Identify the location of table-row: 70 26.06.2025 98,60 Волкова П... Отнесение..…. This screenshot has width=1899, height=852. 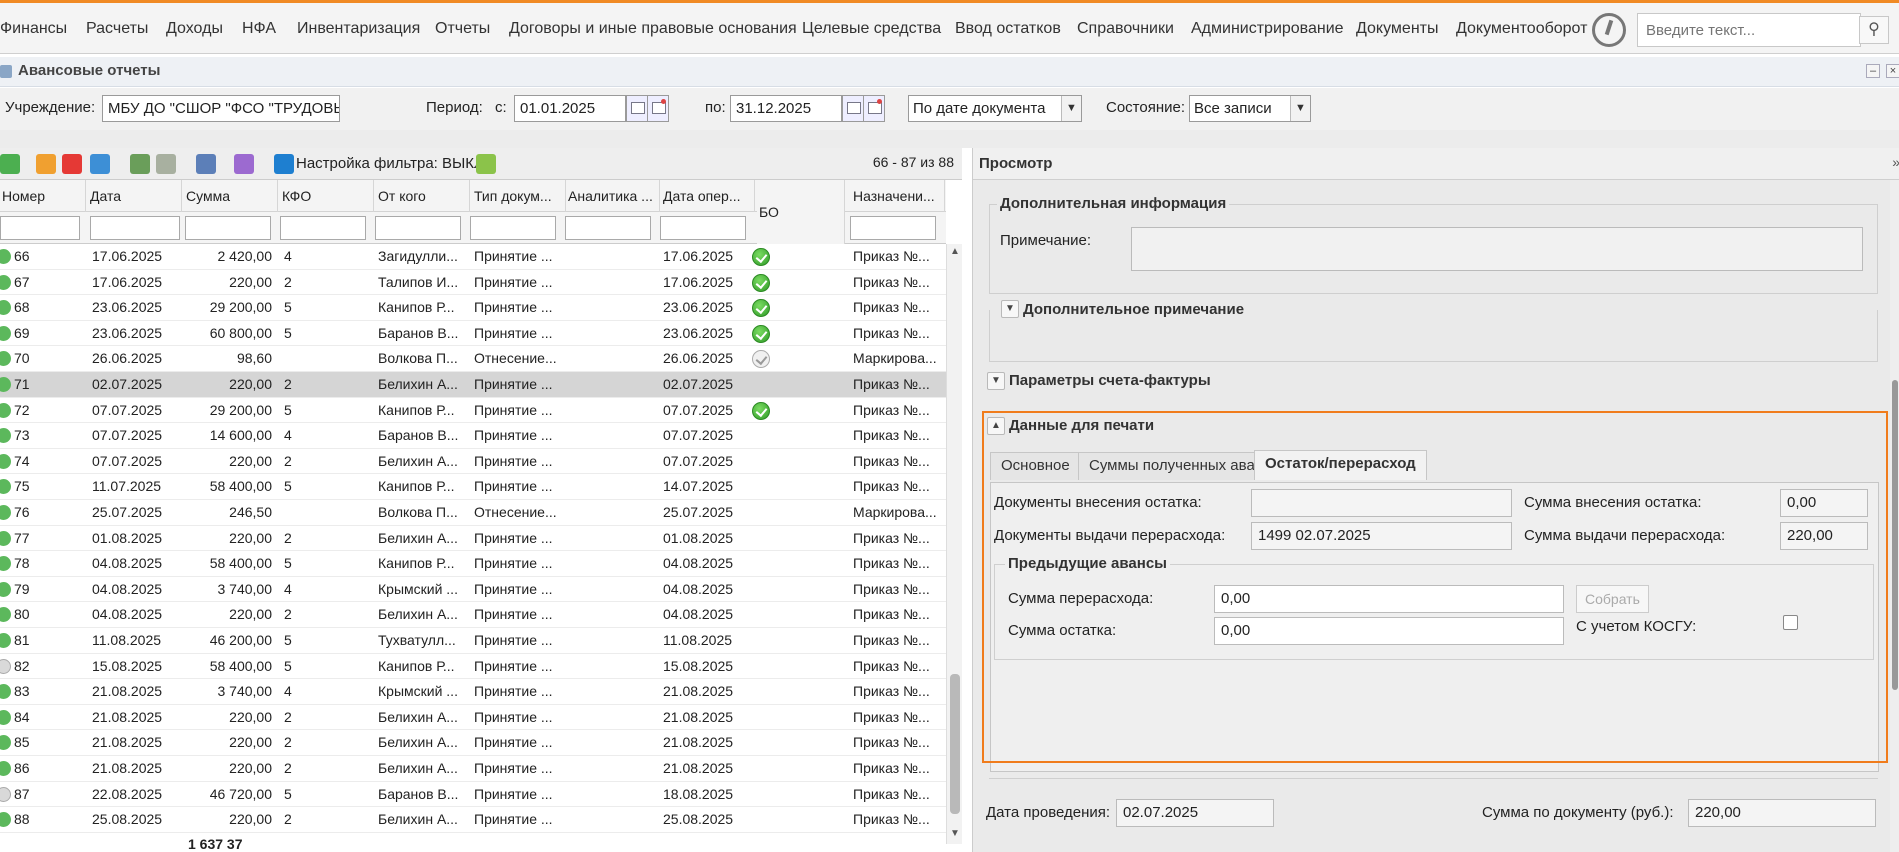
(473, 359).